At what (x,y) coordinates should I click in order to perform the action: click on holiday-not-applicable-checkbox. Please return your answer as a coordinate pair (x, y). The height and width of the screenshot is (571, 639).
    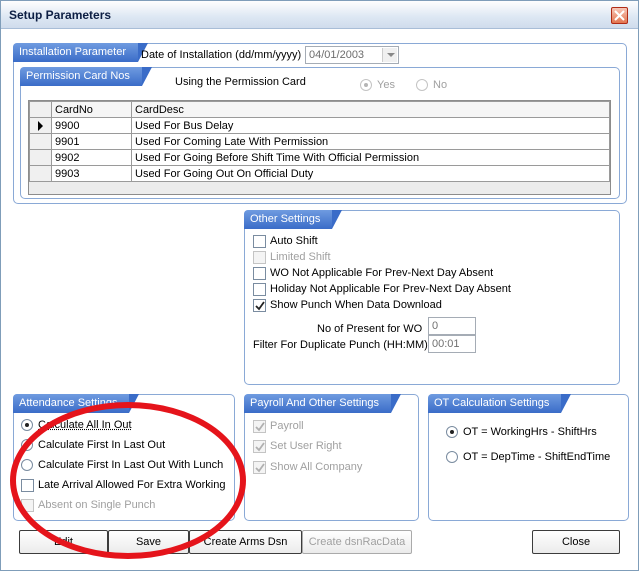
    Looking at the image, I should click on (259, 289).